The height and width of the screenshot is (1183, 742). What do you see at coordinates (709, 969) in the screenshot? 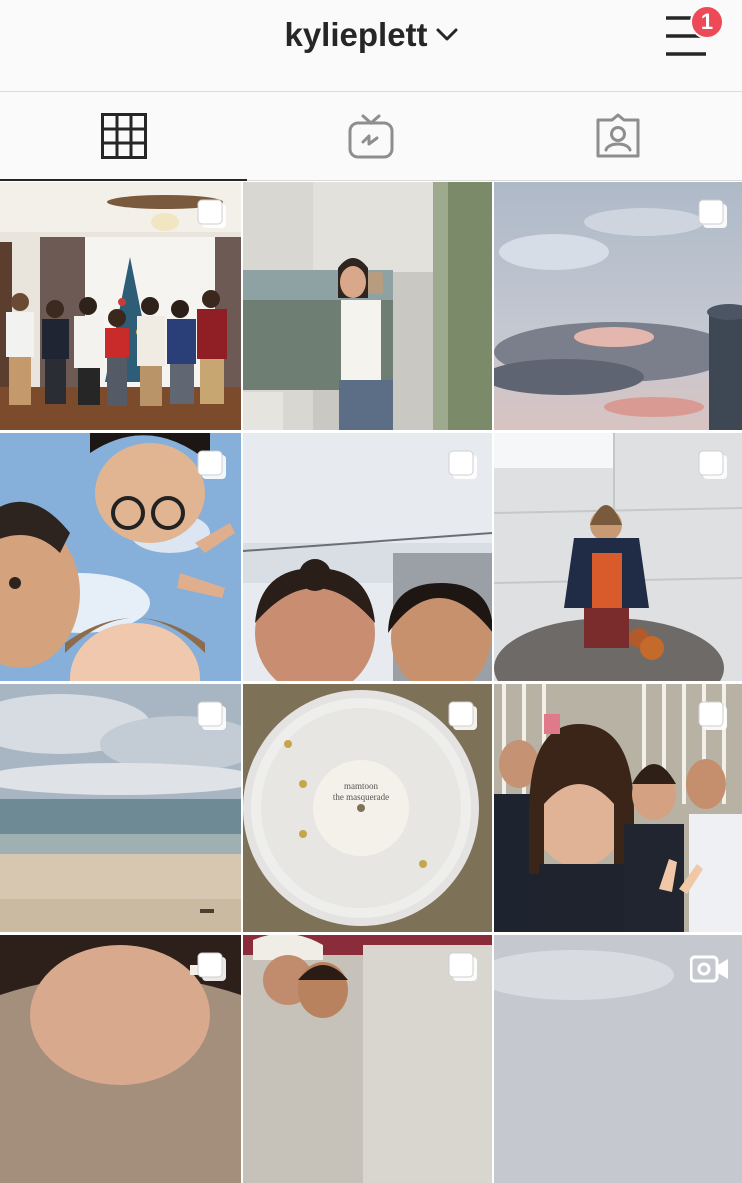
I see `video-icon` at bounding box center [709, 969].